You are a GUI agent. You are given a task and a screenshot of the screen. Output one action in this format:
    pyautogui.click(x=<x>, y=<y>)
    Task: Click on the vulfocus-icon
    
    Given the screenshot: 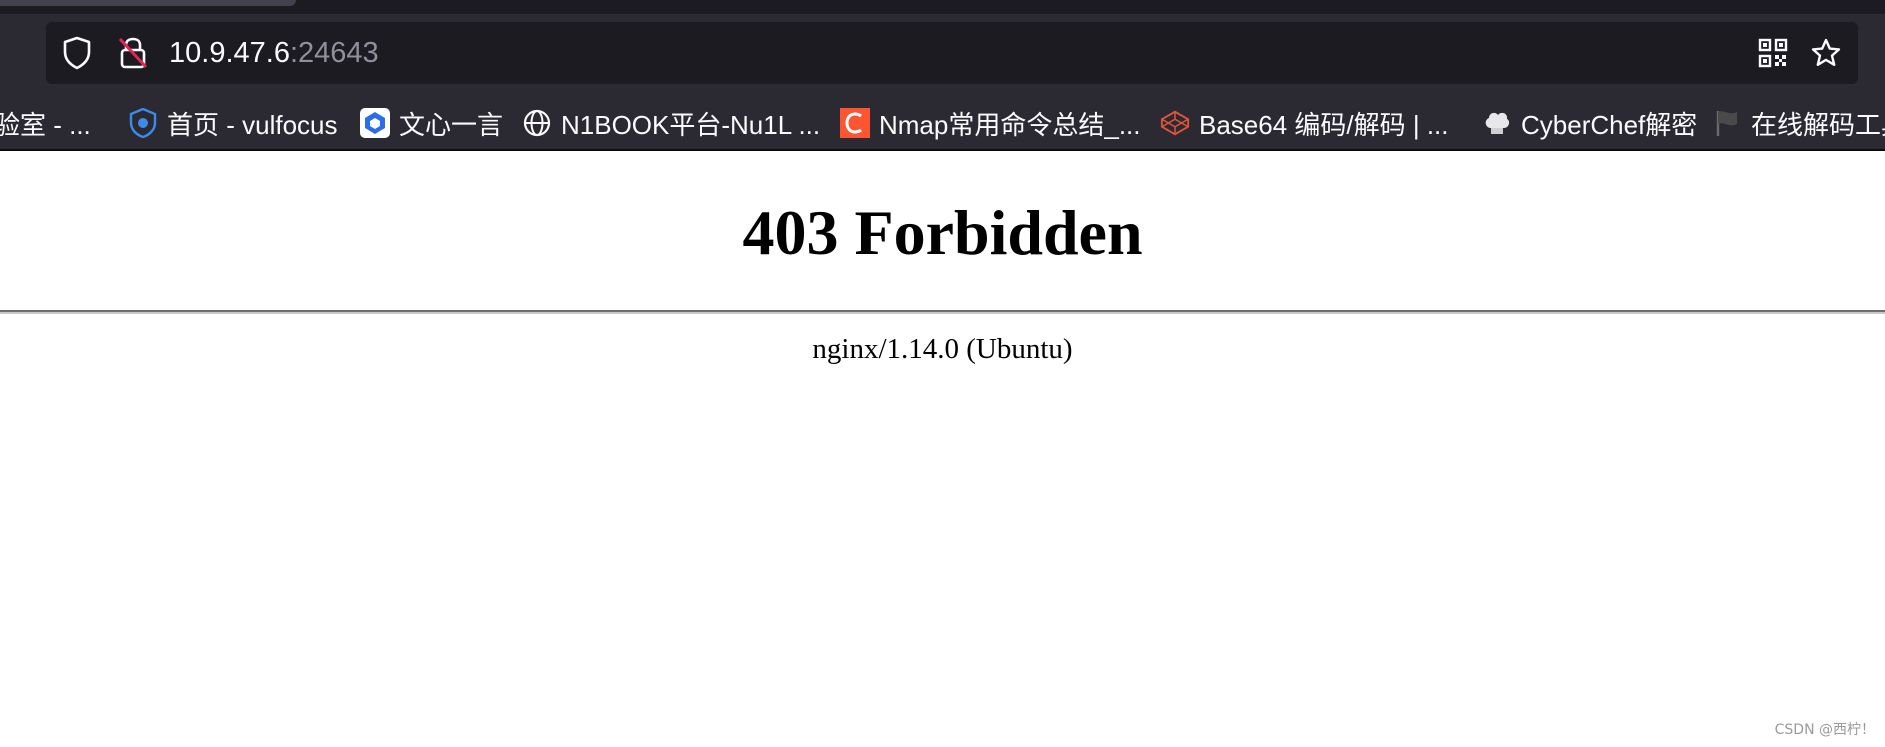 What is the action you would take?
    pyautogui.click(x=143, y=123)
    